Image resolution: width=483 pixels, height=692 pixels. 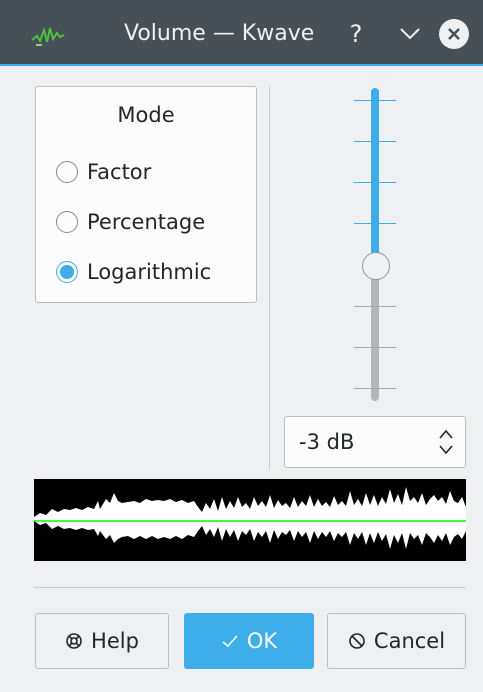 What do you see at coordinates (74, 641) in the screenshot?
I see `help-lifebuoy-icon` at bounding box center [74, 641].